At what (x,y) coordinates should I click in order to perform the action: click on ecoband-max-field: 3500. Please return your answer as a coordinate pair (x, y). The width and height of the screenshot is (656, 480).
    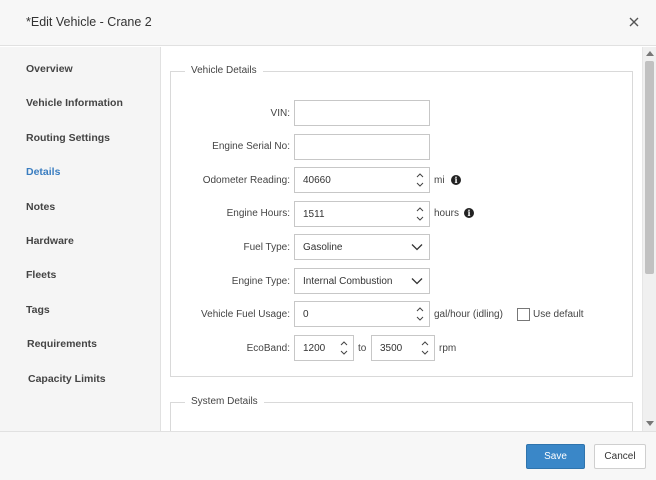
    Looking at the image, I should click on (403, 348).